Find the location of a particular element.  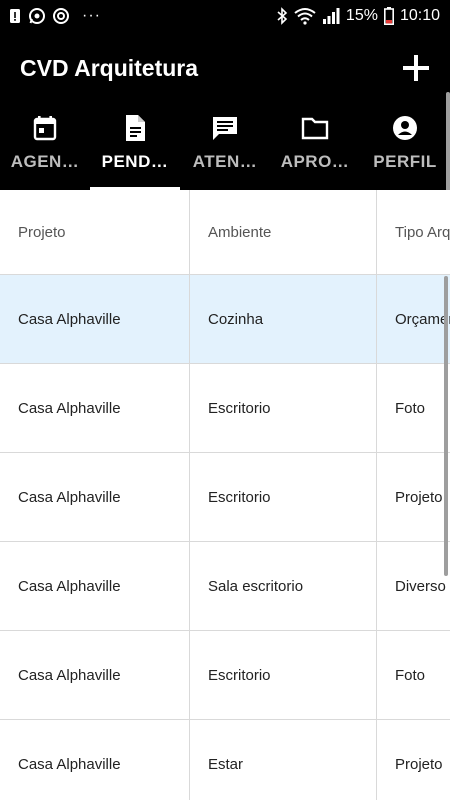

add-button is located at coordinates (416, 68).